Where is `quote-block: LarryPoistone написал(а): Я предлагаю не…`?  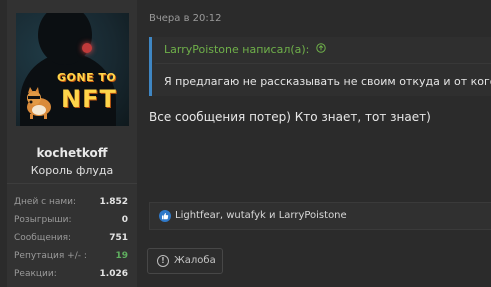
quote-block: LarryPoistone написал(а): Я предлагаю не… is located at coordinates (320, 66).